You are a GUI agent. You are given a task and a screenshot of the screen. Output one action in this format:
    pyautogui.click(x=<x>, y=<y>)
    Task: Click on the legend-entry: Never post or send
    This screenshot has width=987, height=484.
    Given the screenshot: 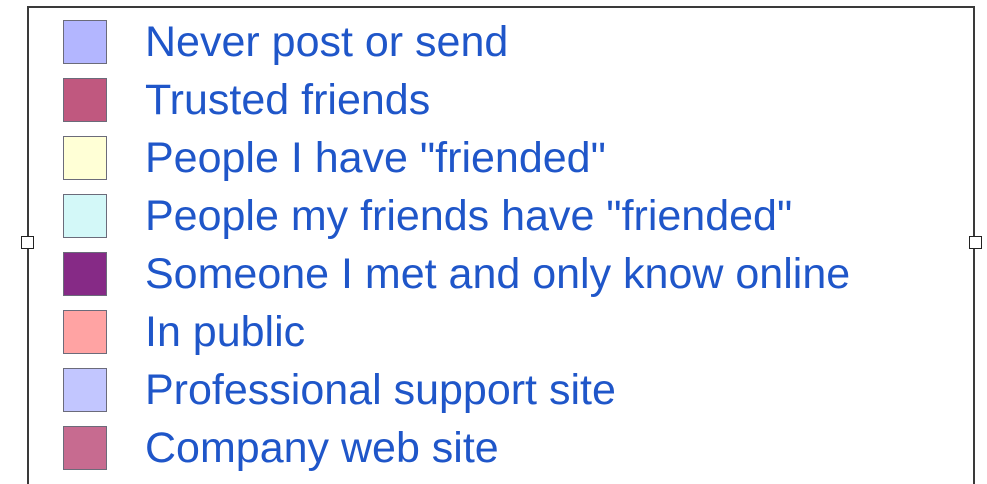 What is the action you would take?
    pyautogui.click(x=499, y=43)
    